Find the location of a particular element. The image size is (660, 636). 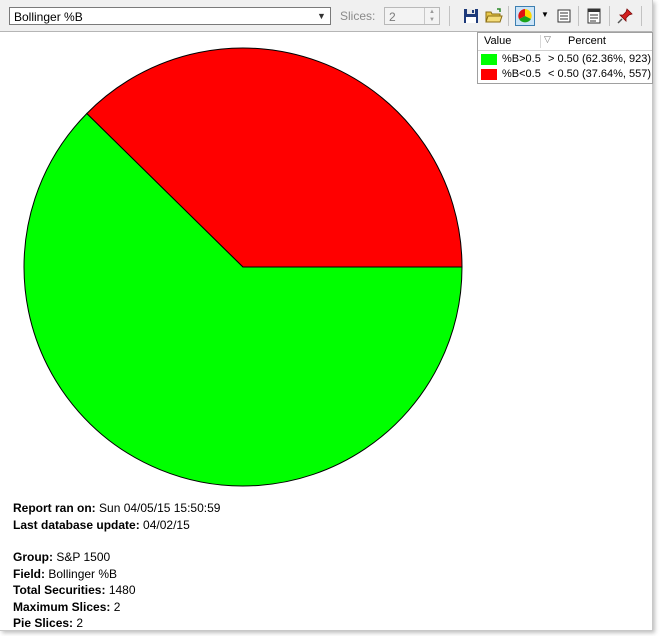

max-slices-value: 2 is located at coordinates (117, 606).